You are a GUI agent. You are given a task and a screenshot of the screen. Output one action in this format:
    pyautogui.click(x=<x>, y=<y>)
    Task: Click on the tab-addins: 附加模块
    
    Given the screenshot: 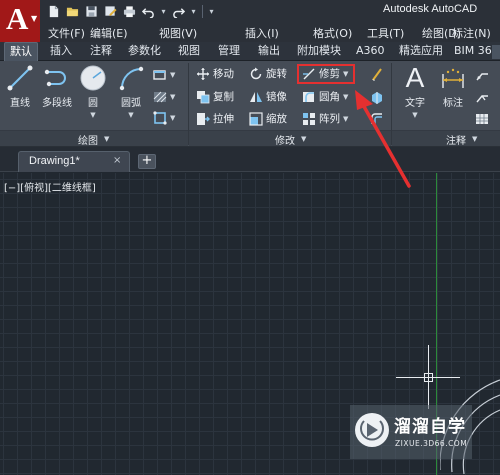 What is the action you would take?
    pyautogui.click(x=319, y=51)
    